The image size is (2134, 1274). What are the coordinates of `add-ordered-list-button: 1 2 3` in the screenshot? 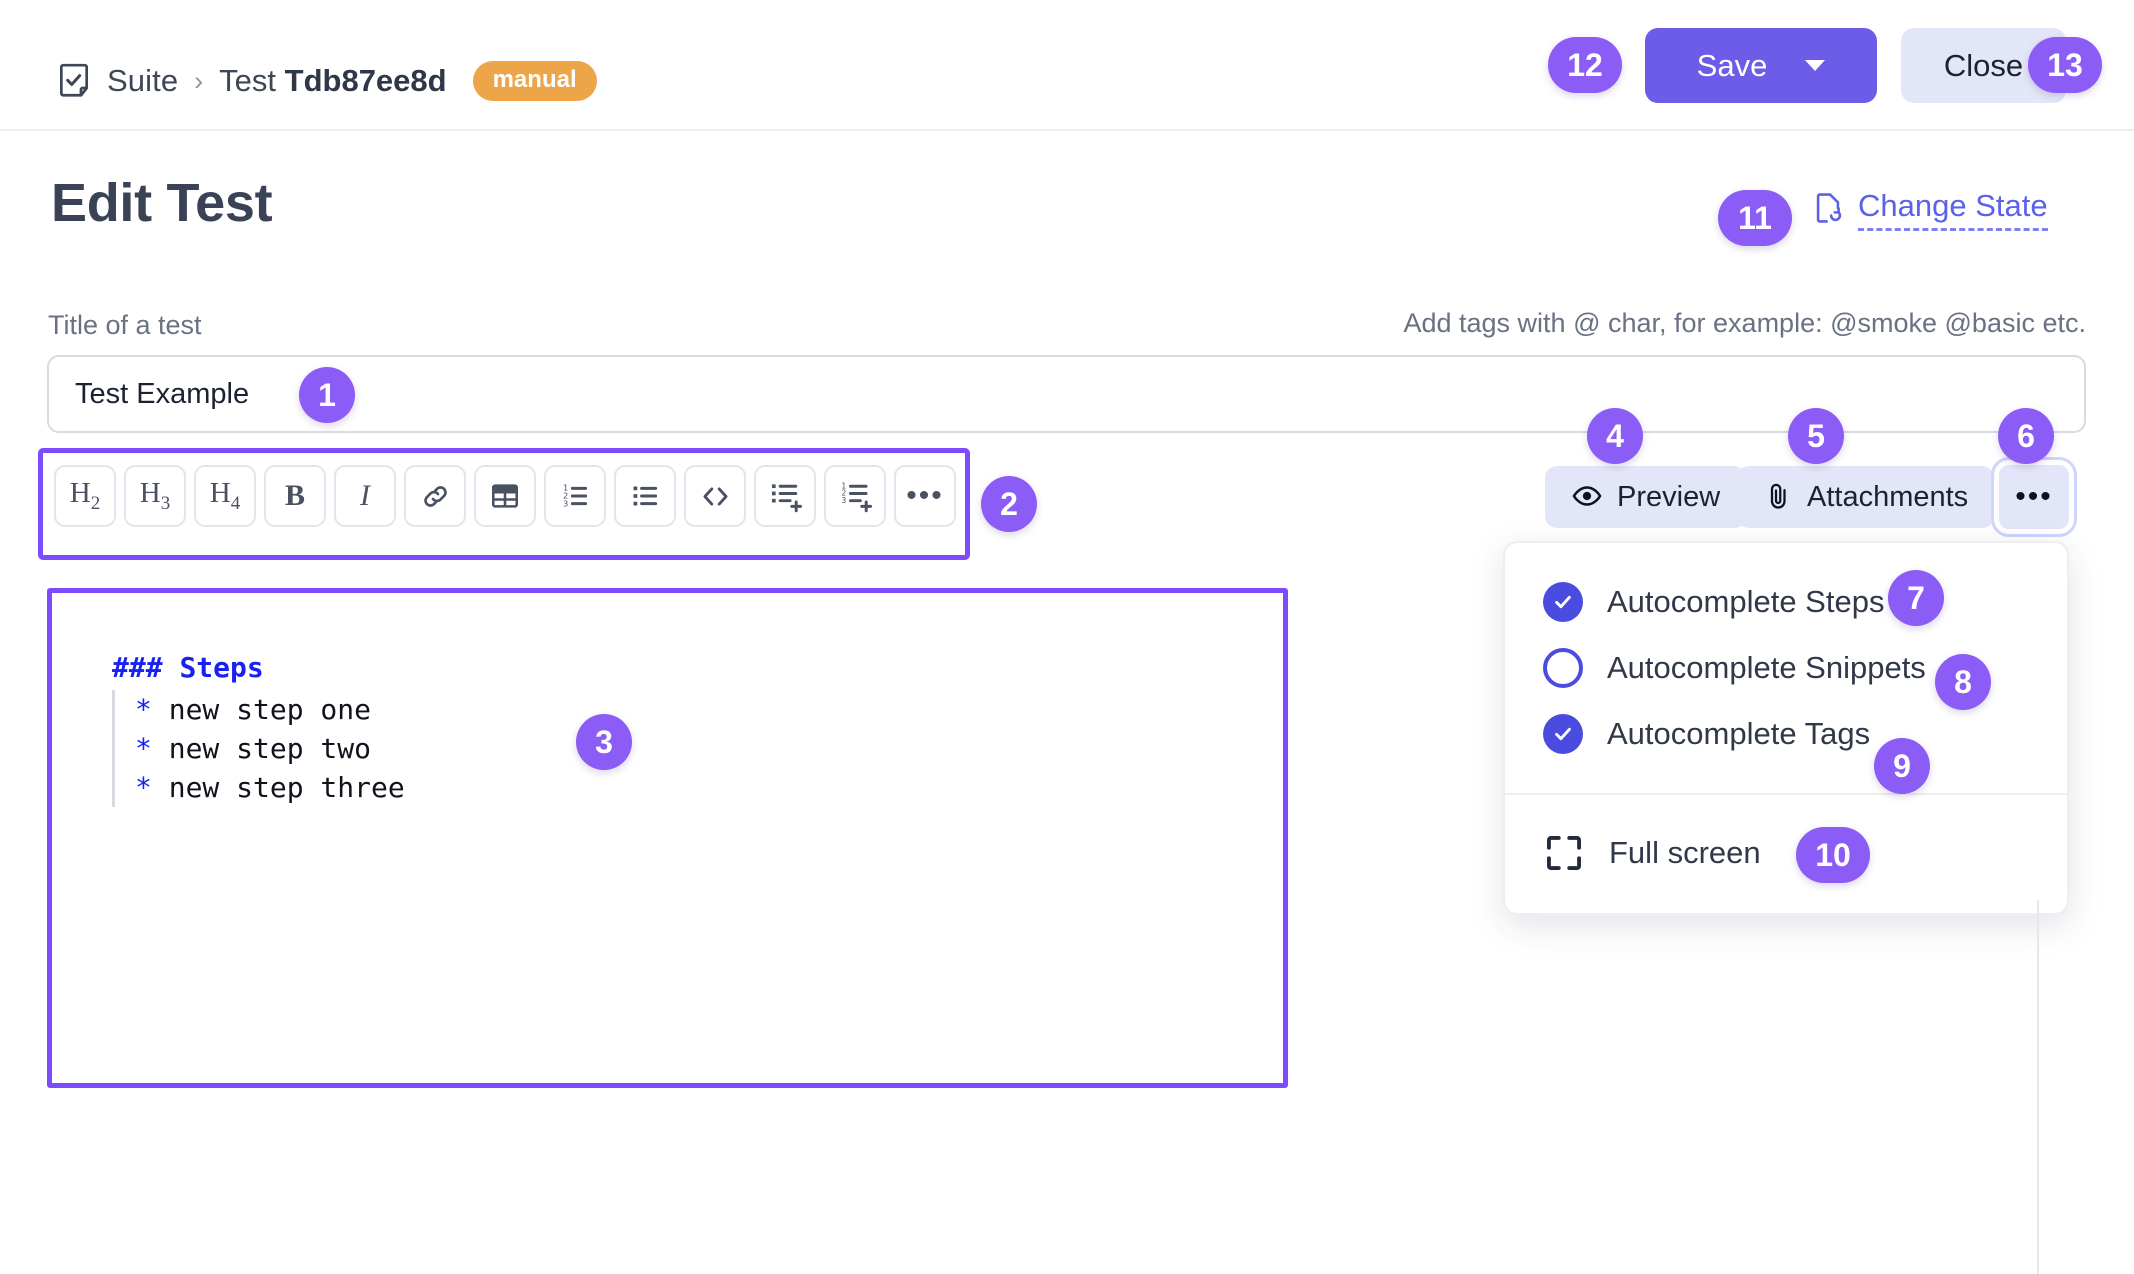 It's located at (855, 496).